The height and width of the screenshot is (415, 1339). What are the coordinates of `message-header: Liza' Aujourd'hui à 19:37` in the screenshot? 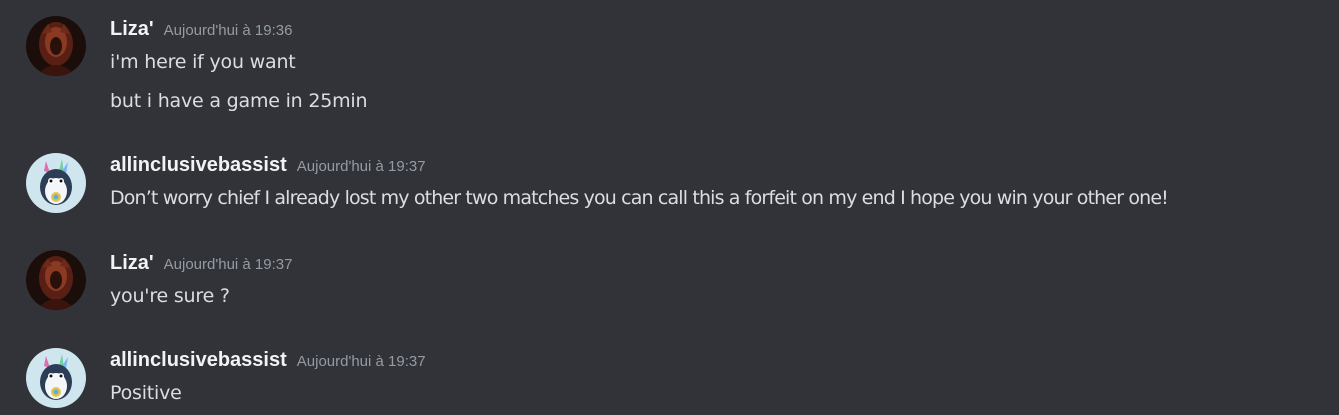 It's located at (201, 263).